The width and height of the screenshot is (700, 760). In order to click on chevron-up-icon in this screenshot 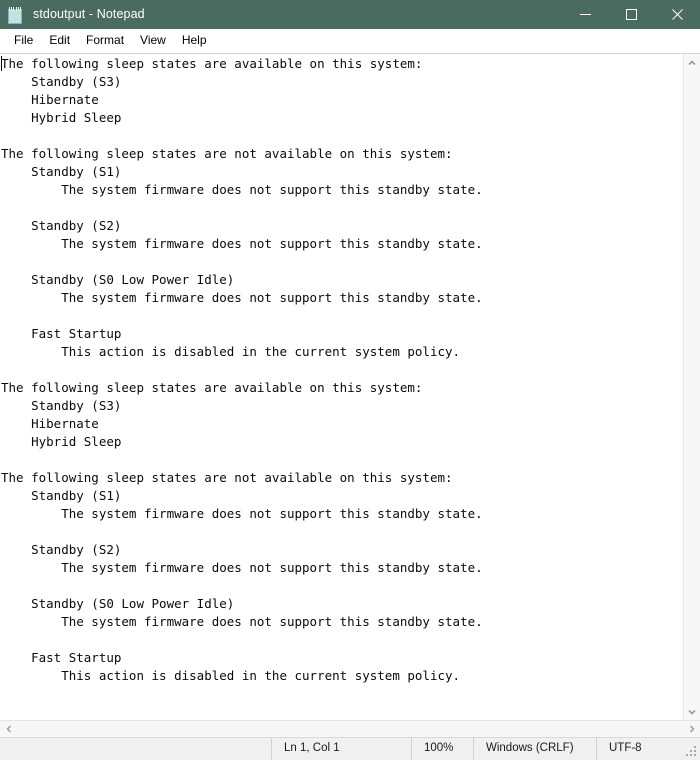, I will do `click(692, 62)`.